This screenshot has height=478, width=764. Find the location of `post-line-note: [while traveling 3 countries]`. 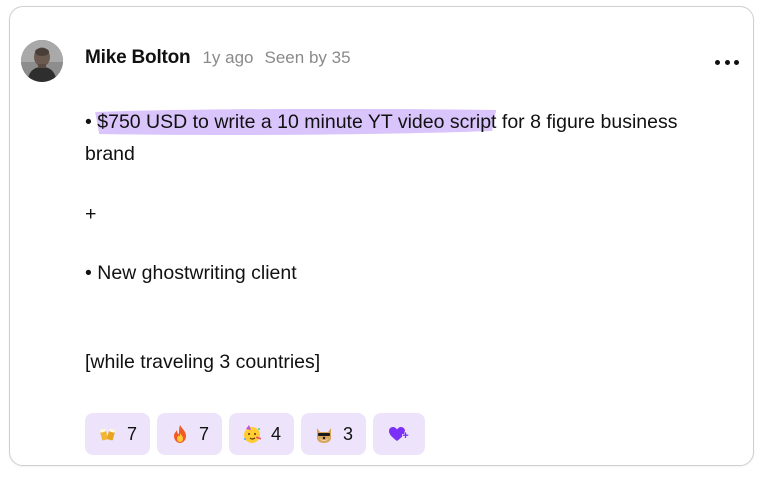

post-line-note: [while traveling 3 countries] is located at coordinates (203, 362).